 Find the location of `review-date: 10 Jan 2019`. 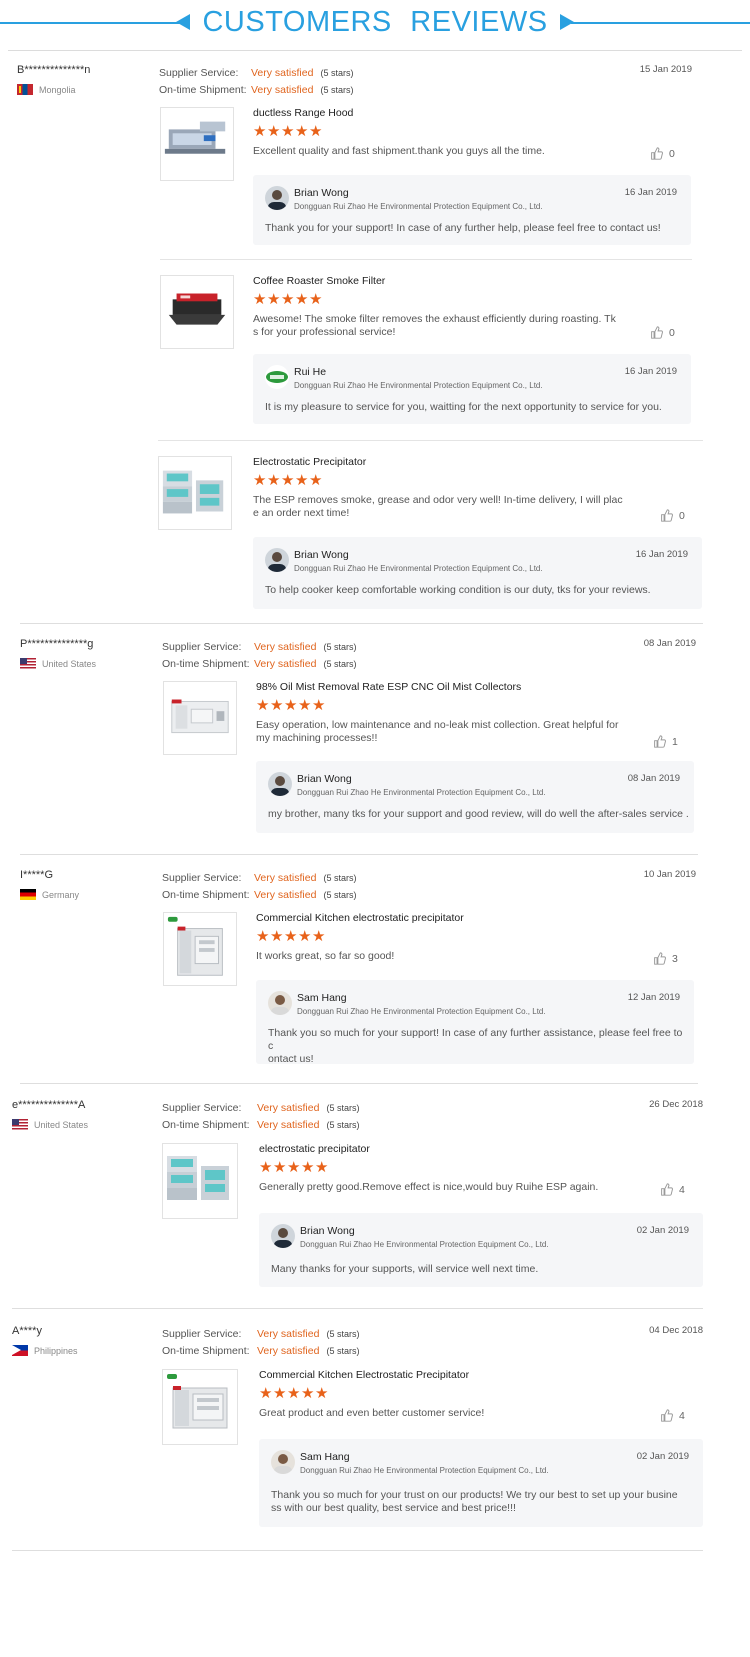

review-date: 10 Jan 2019 is located at coordinates (669, 874).